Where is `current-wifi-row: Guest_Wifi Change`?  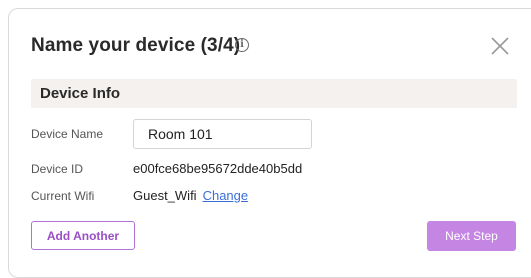
current-wifi-row: Guest_Wifi Change is located at coordinates (190, 195).